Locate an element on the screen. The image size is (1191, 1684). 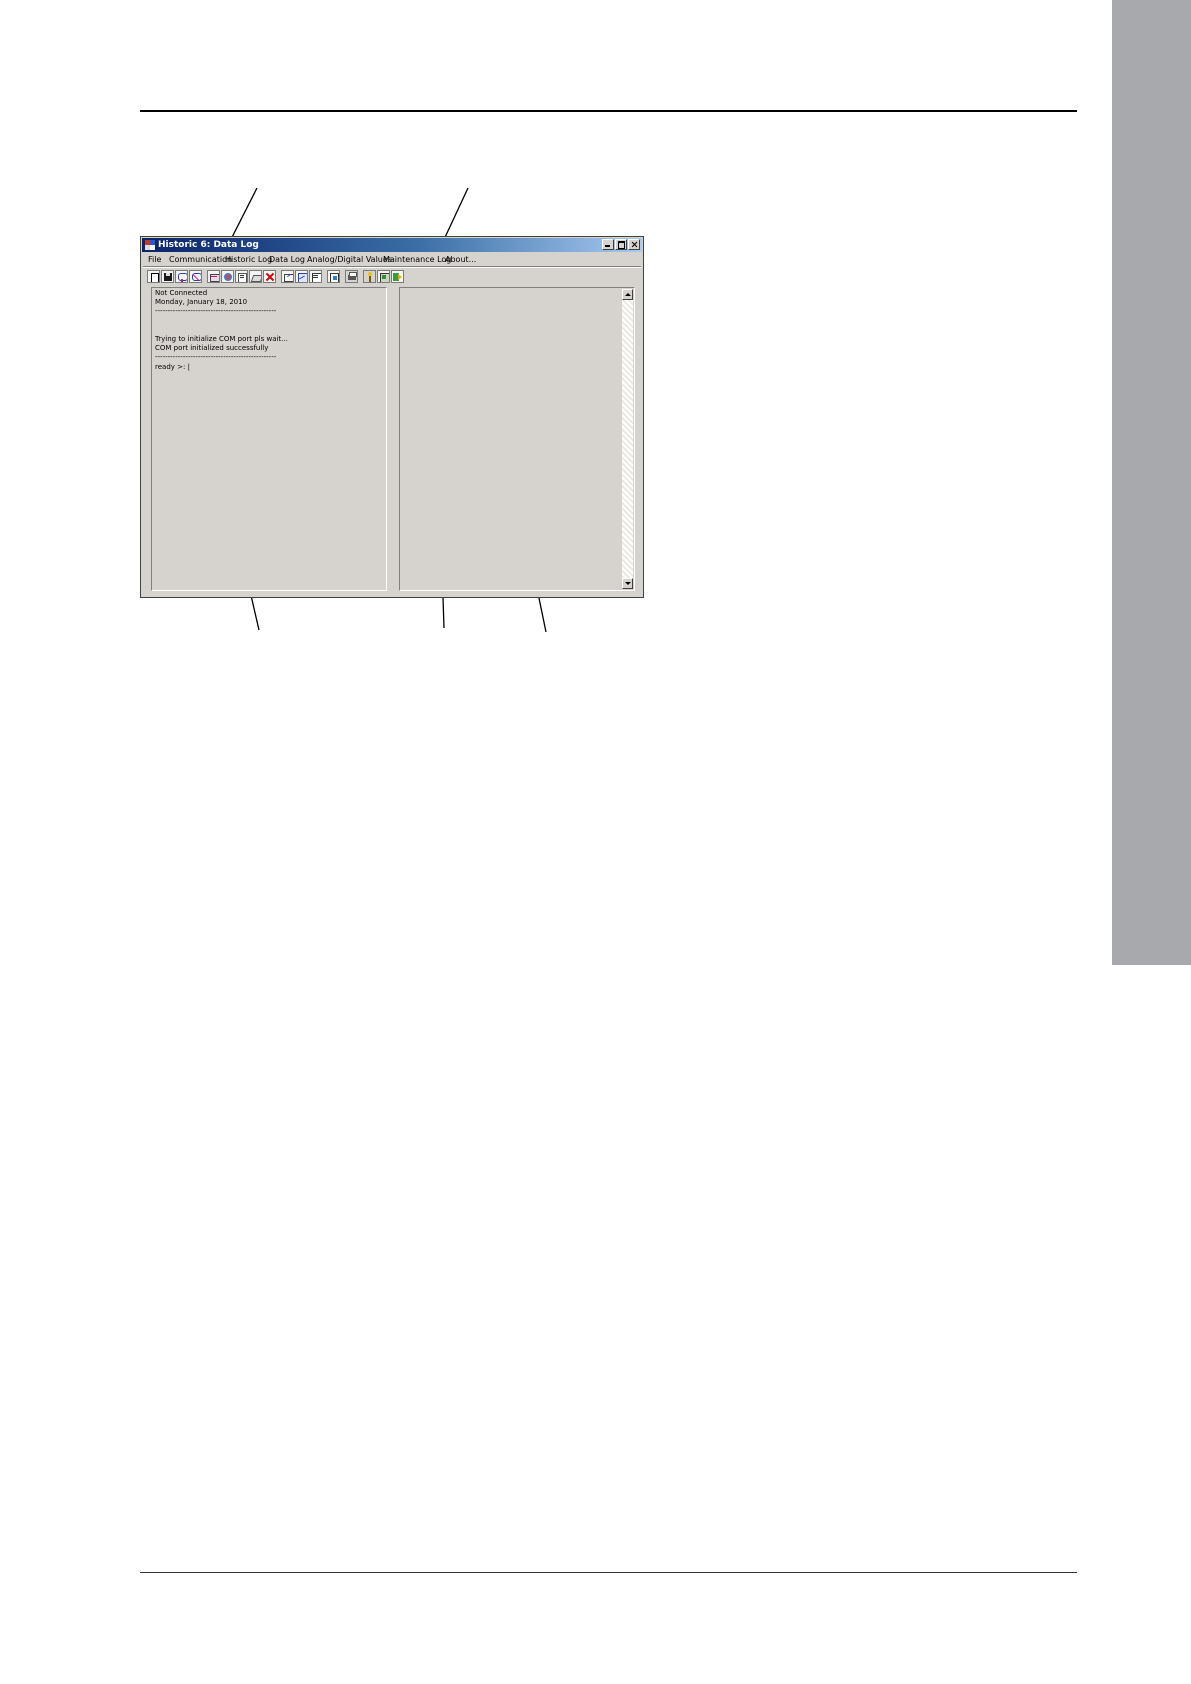
vertical-scrollbar is located at coordinates (627, 439).